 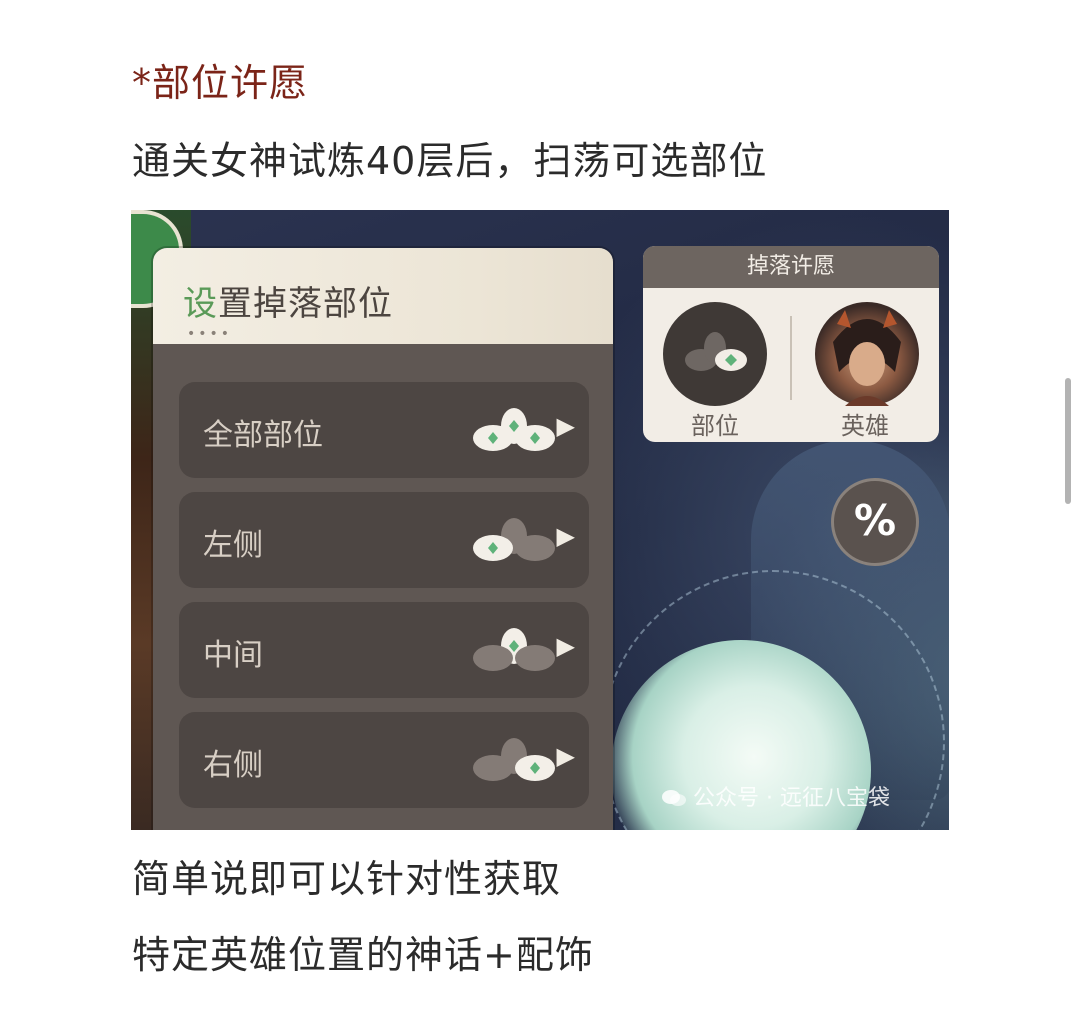 I want to click on panel-header: 设置掉落部位 ••••, so click(x=383, y=296).